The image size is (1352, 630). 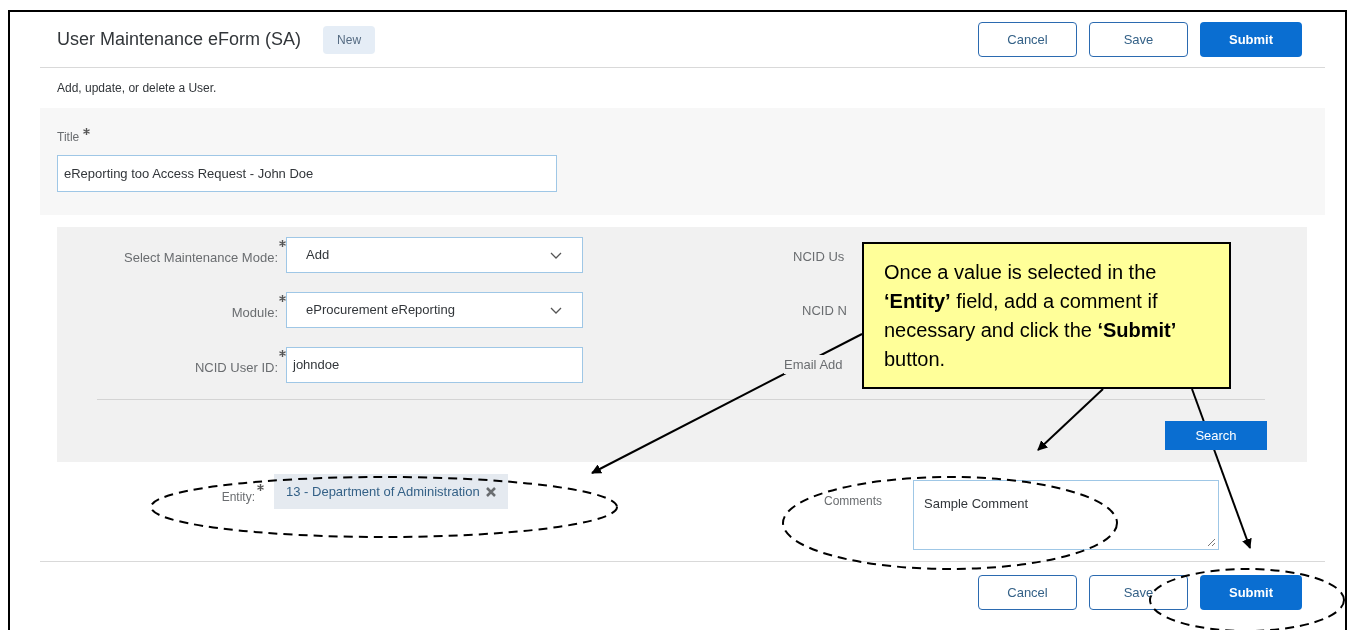 What do you see at coordinates (137, 88) in the screenshot?
I see `form-description: Add, update, or delete a User.` at bounding box center [137, 88].